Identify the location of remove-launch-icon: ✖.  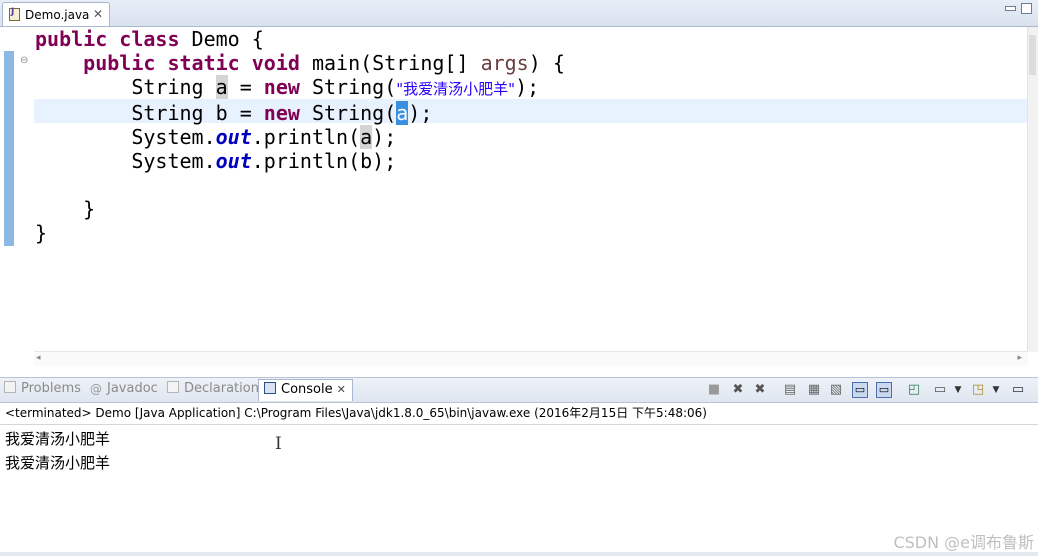
(738, 390).